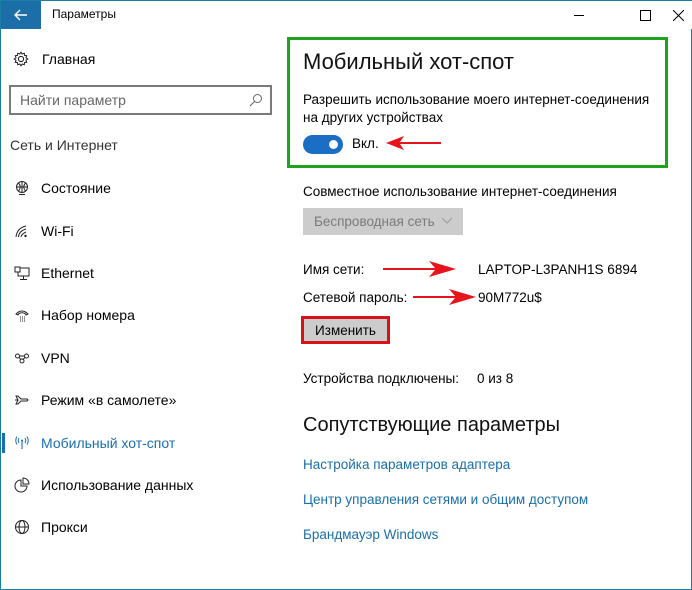 The image size is (692, 590). I want to click on sidebar-item-label: Мобильный хот-спот, so click(108, 442).